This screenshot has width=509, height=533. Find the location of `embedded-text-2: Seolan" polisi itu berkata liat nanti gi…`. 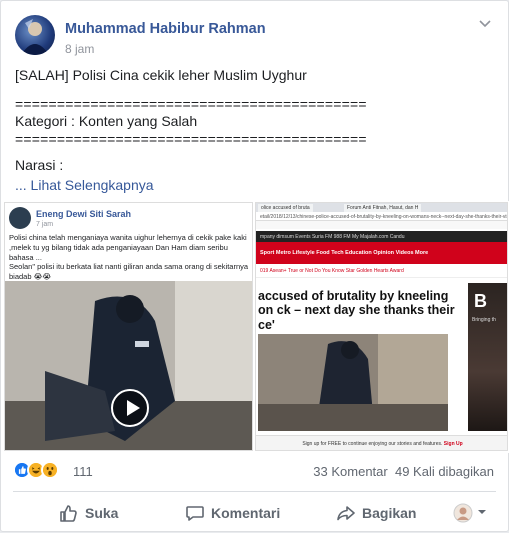

embedded-text-2: Seolan" polisi itu berkata liat nanti gi… is located at coordinates (129, 271).